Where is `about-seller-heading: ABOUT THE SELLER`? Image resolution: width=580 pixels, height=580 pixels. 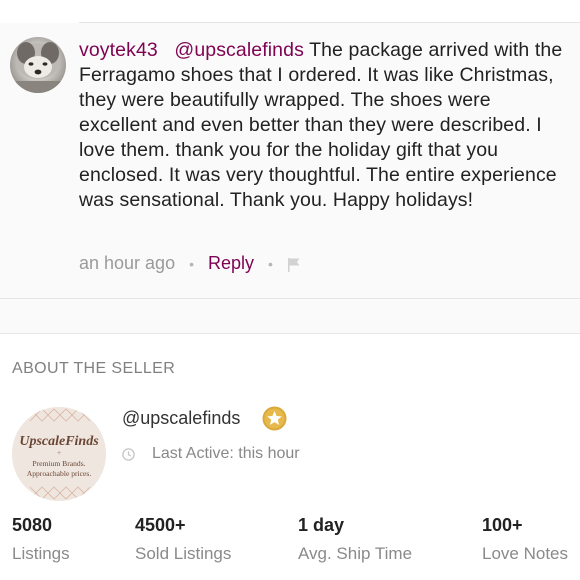 about-seller-heading: ABOUT THE SELLER is located at coordinates (94, 368).